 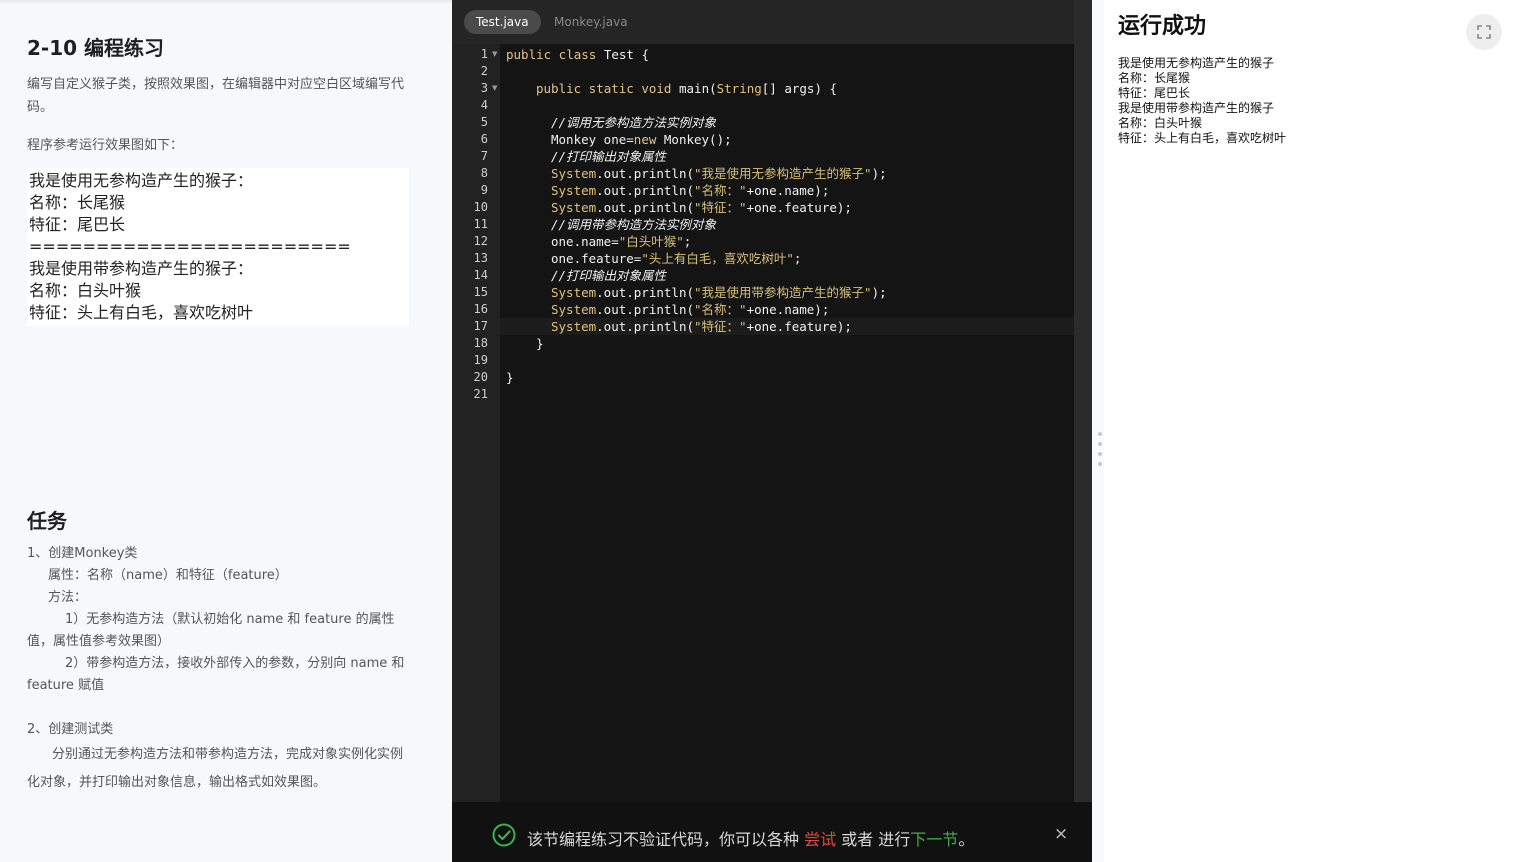 What do you see at coordinates (70, 729) in the screenshot?
I see `task-item: 2、创建测试类` at bounding box center [70, 729].